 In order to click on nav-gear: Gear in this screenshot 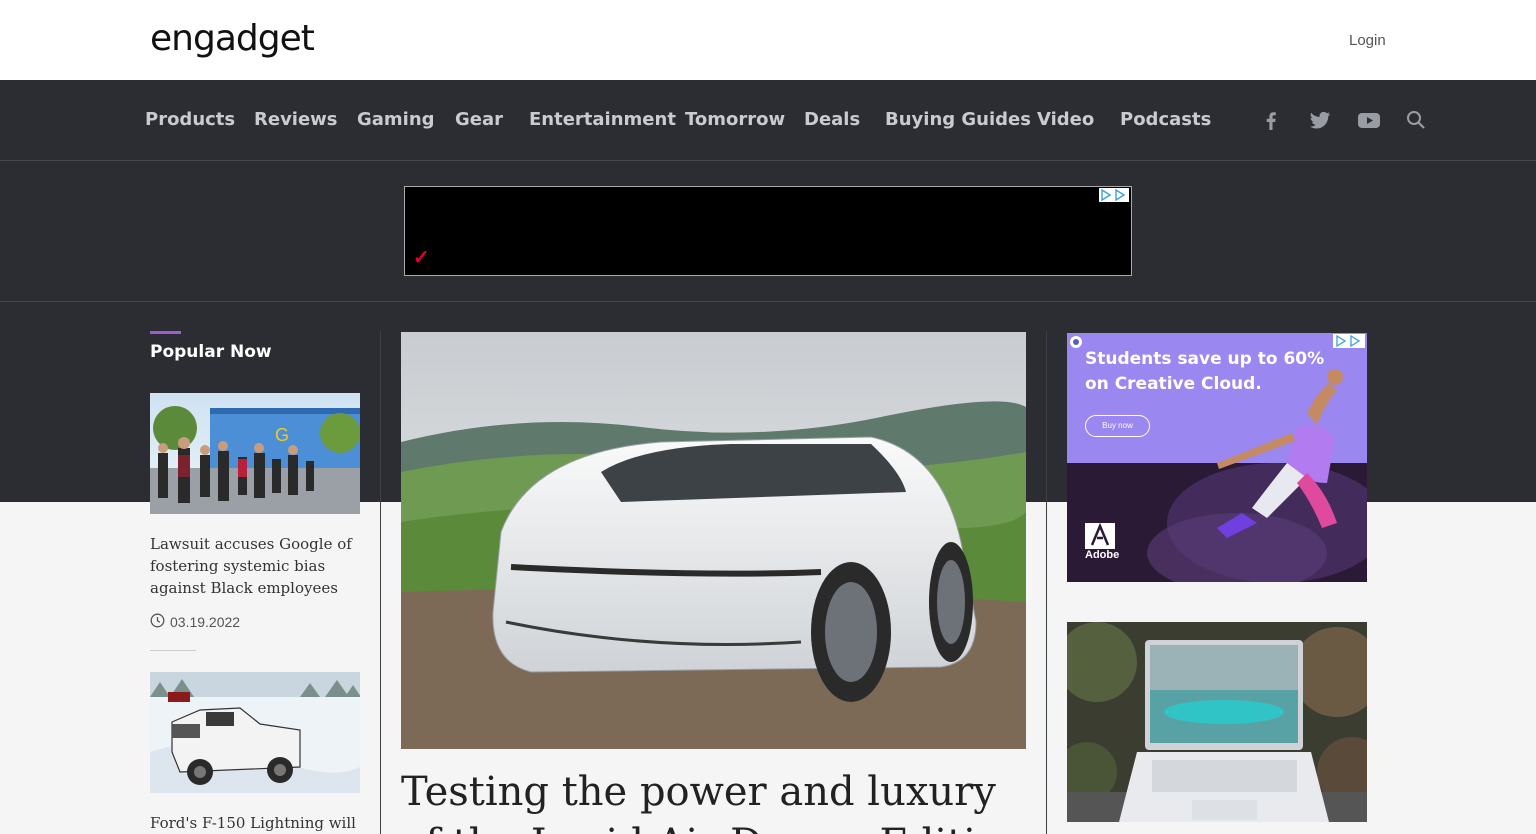, I will do `click(479, 119)`.